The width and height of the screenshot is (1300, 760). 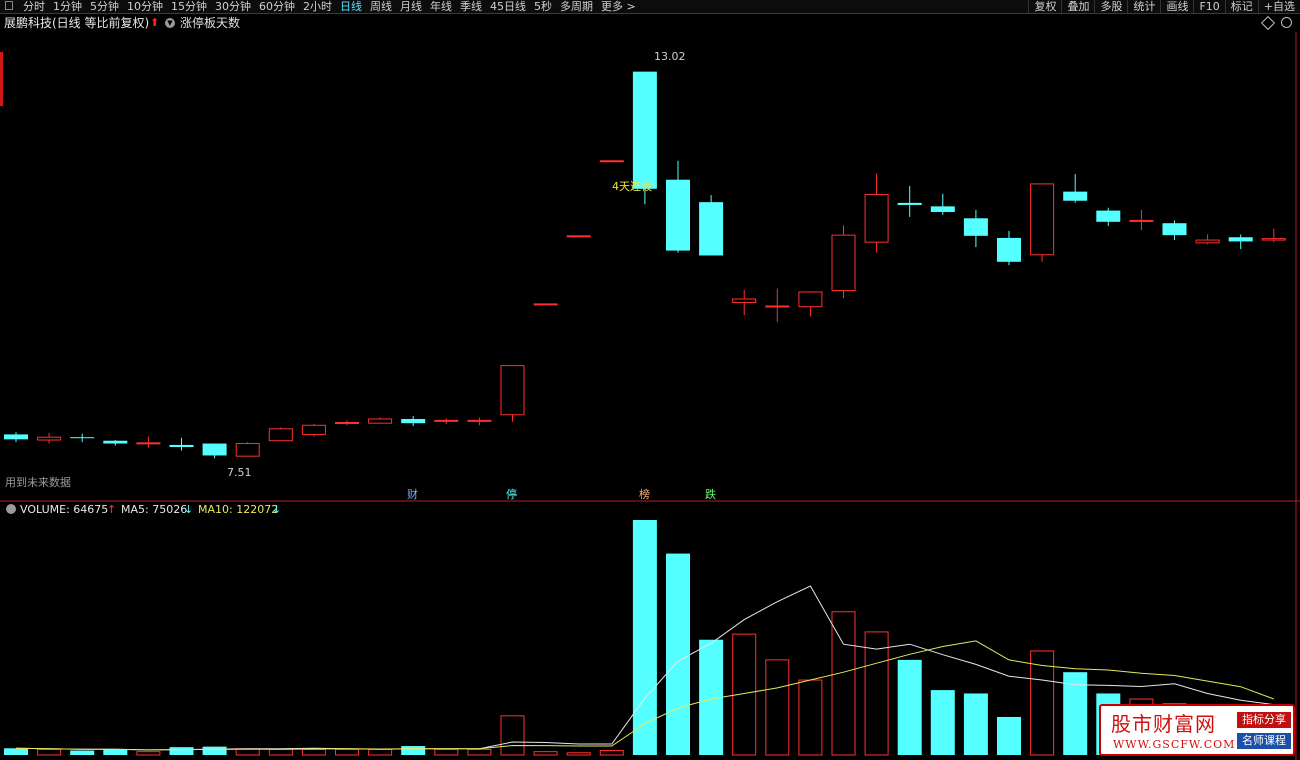 What do you see at coordinates (670, 56) in the screenshot?
I see `high-price-label: 13.02` at bounding box center [670, 56].